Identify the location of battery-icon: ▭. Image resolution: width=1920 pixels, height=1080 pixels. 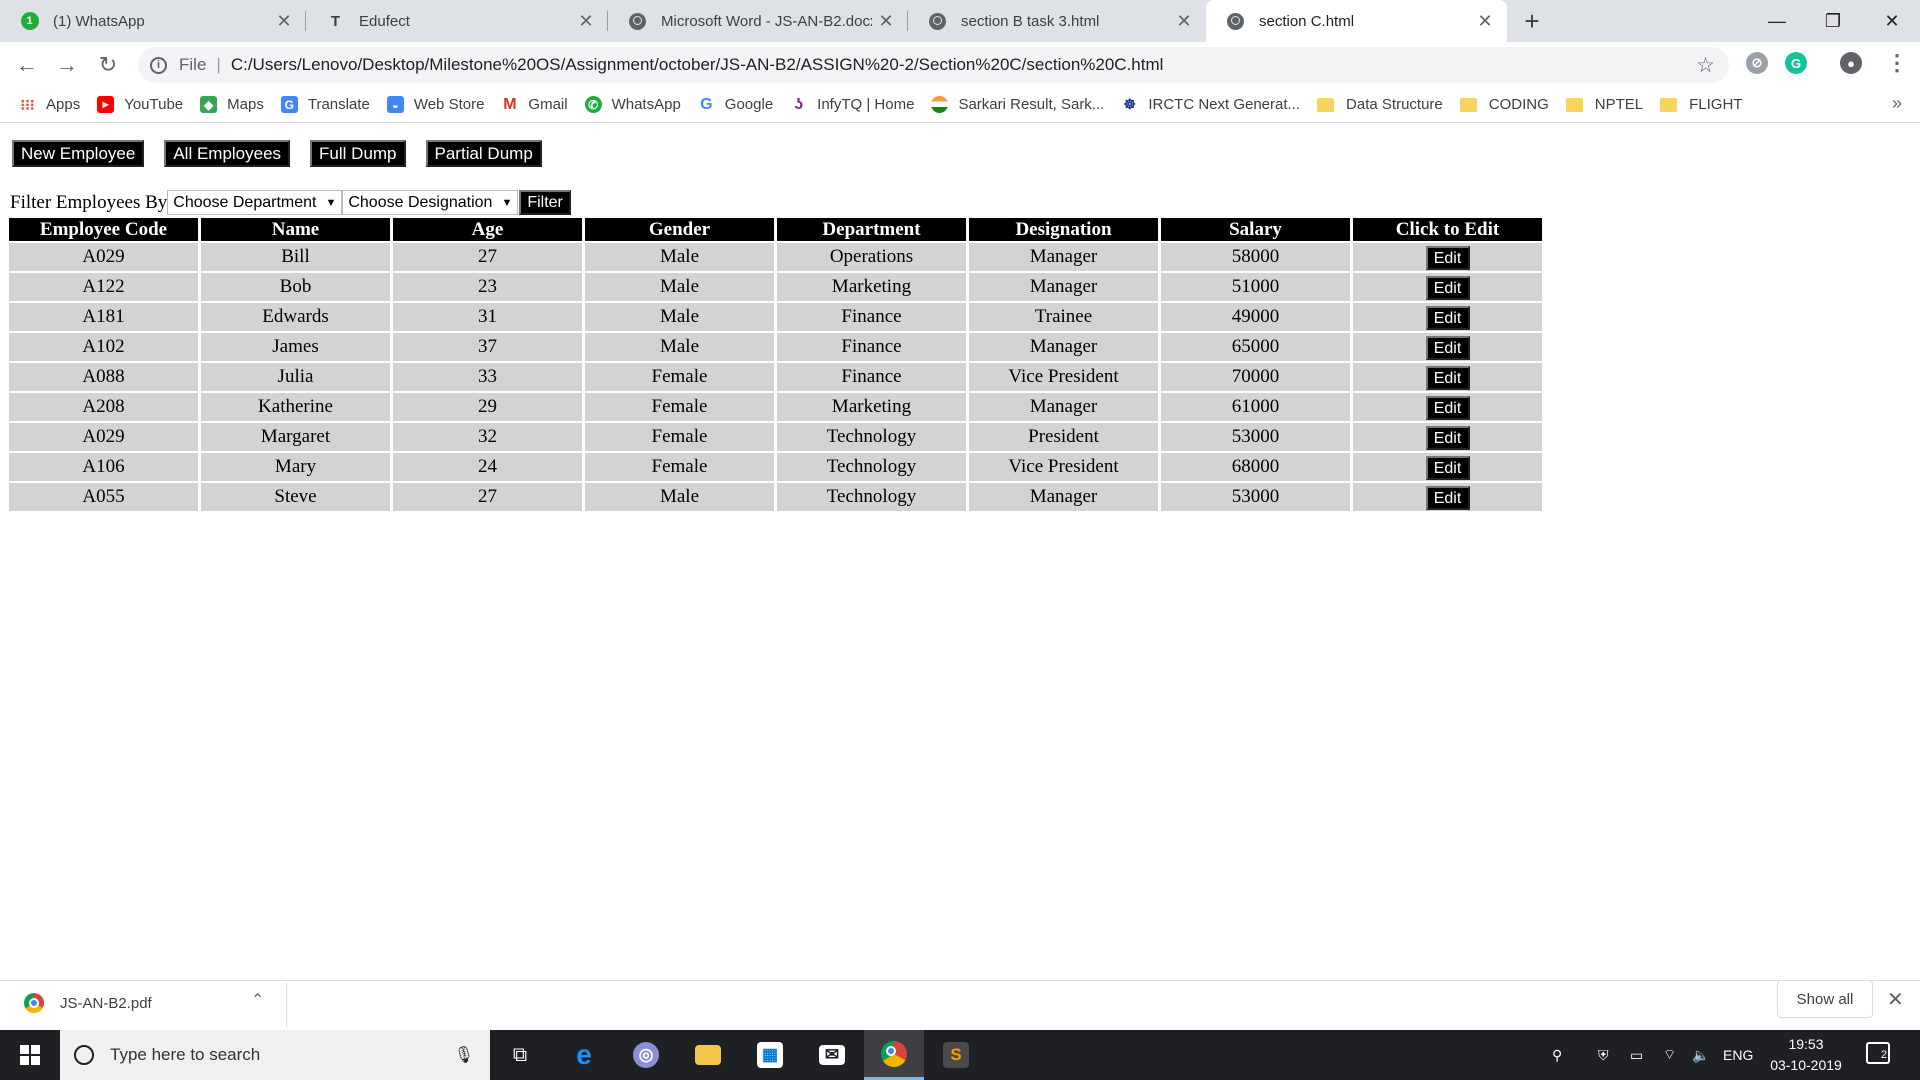
(1636, 1055).